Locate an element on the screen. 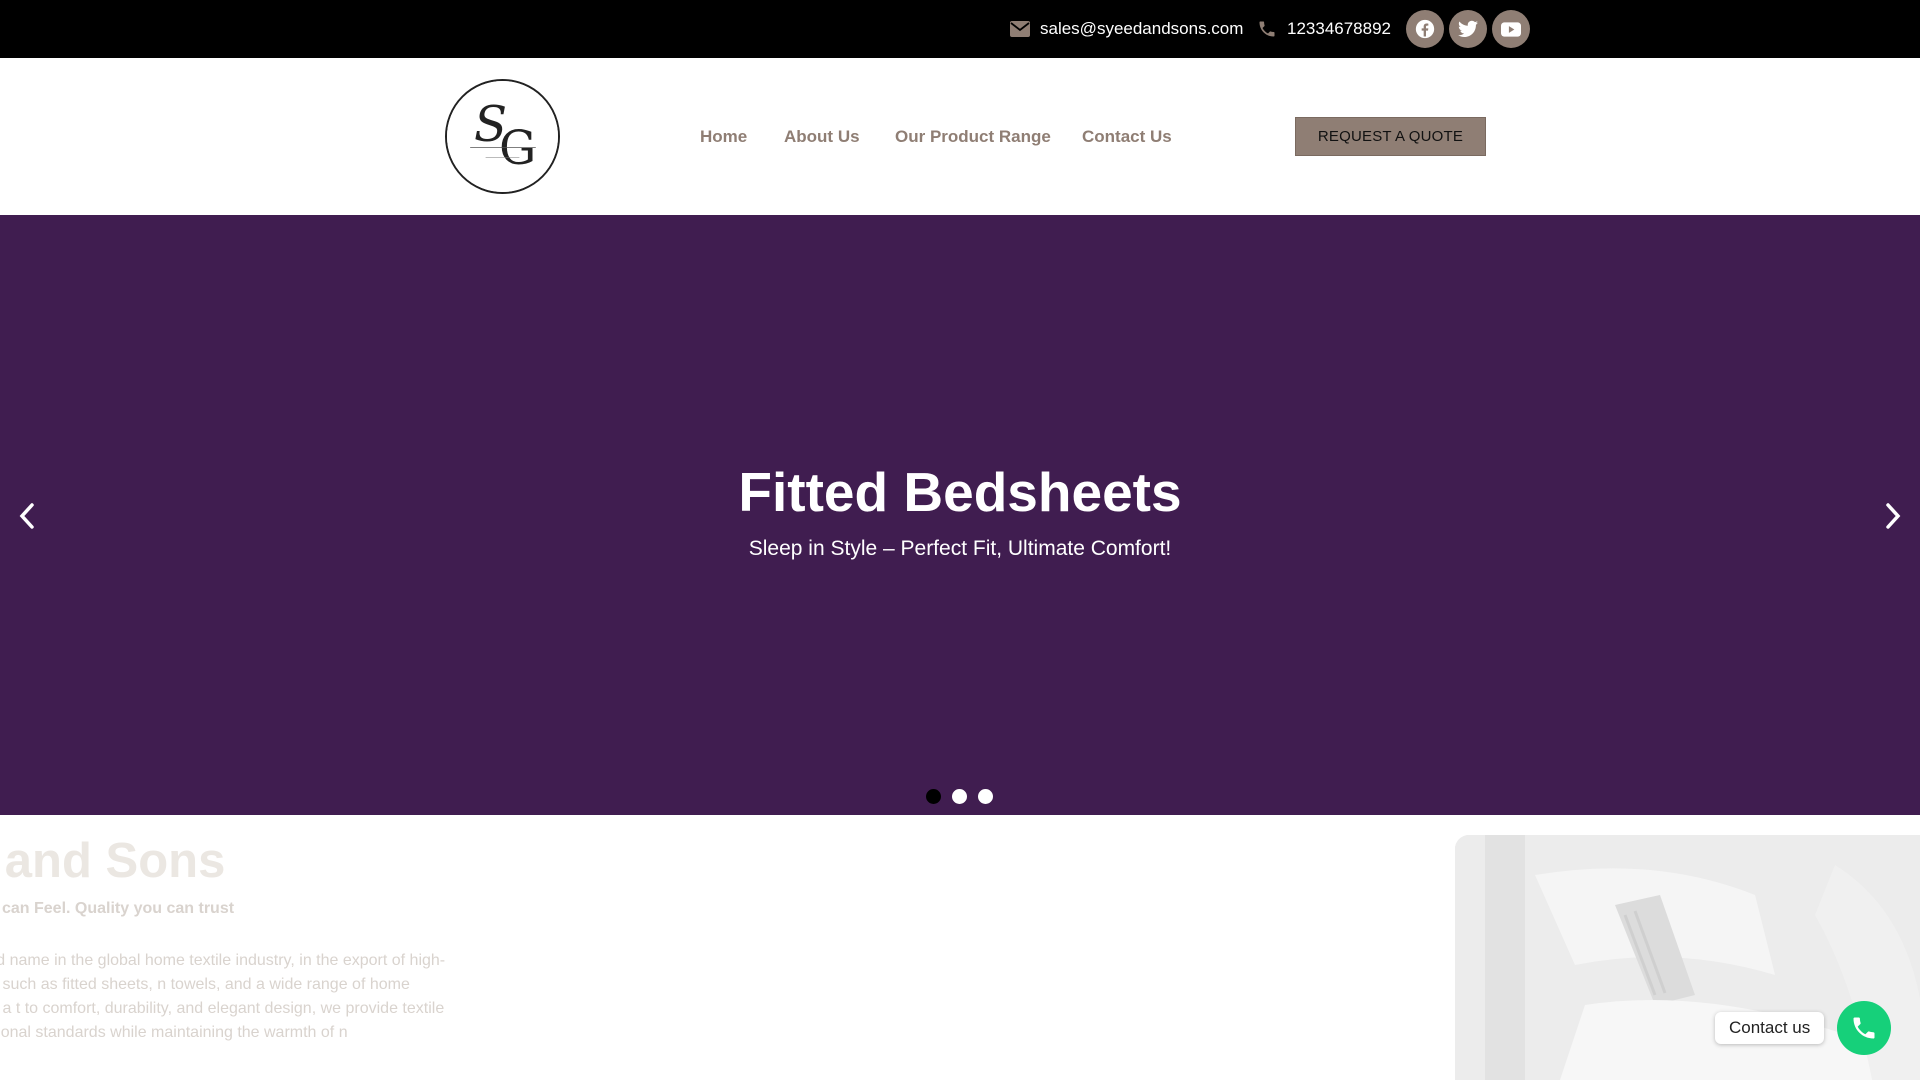 The height and width of the screenshot is (1080, 1920). facebook-icon is located at coordinates (1425, 29).